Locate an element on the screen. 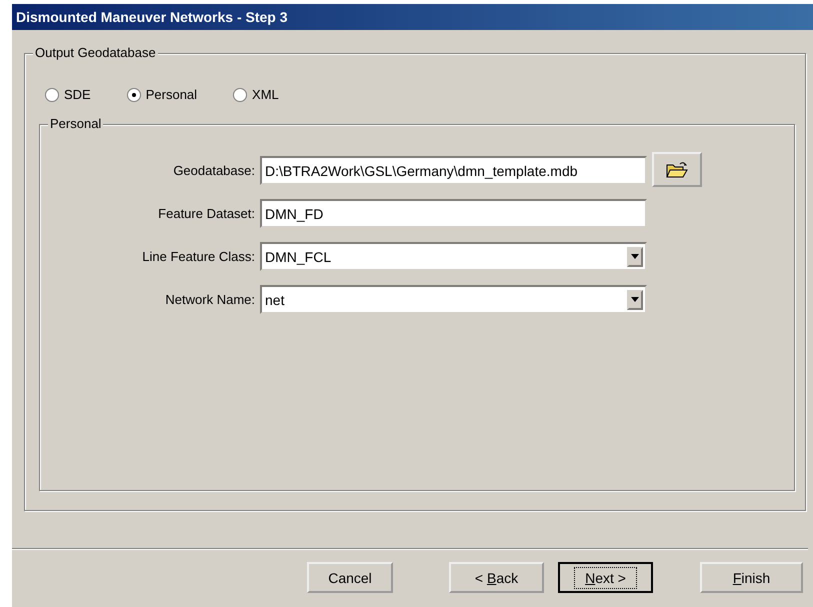 This screenshot has width=813, height=607. dialog-button: Cancel is located at coordinates (350, 577).